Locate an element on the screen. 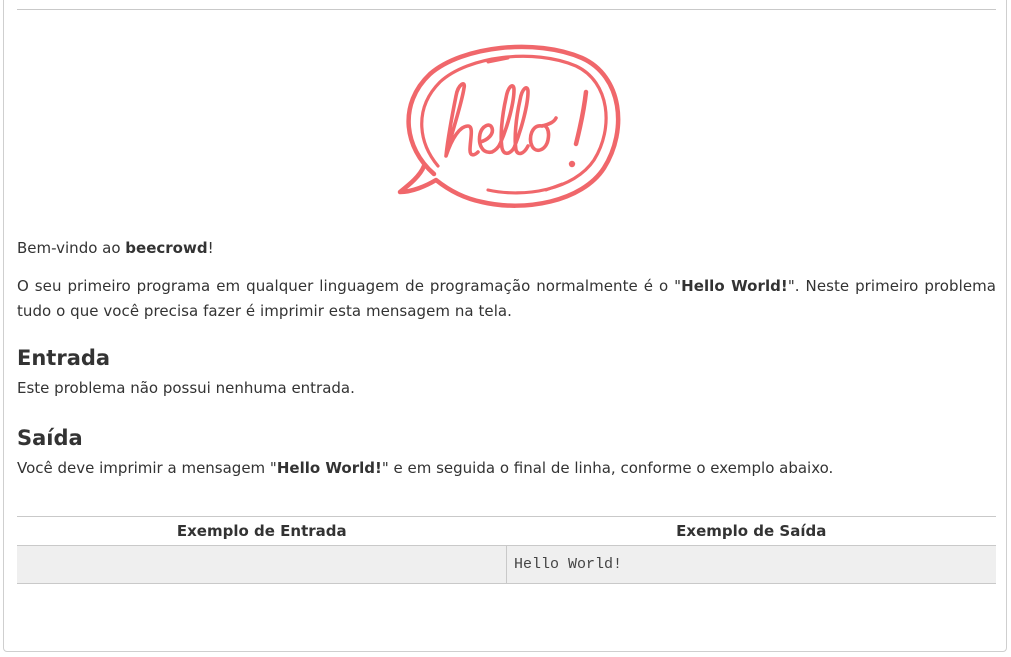  example-output-cell: Hello World! is located at coordinates (751, 564).